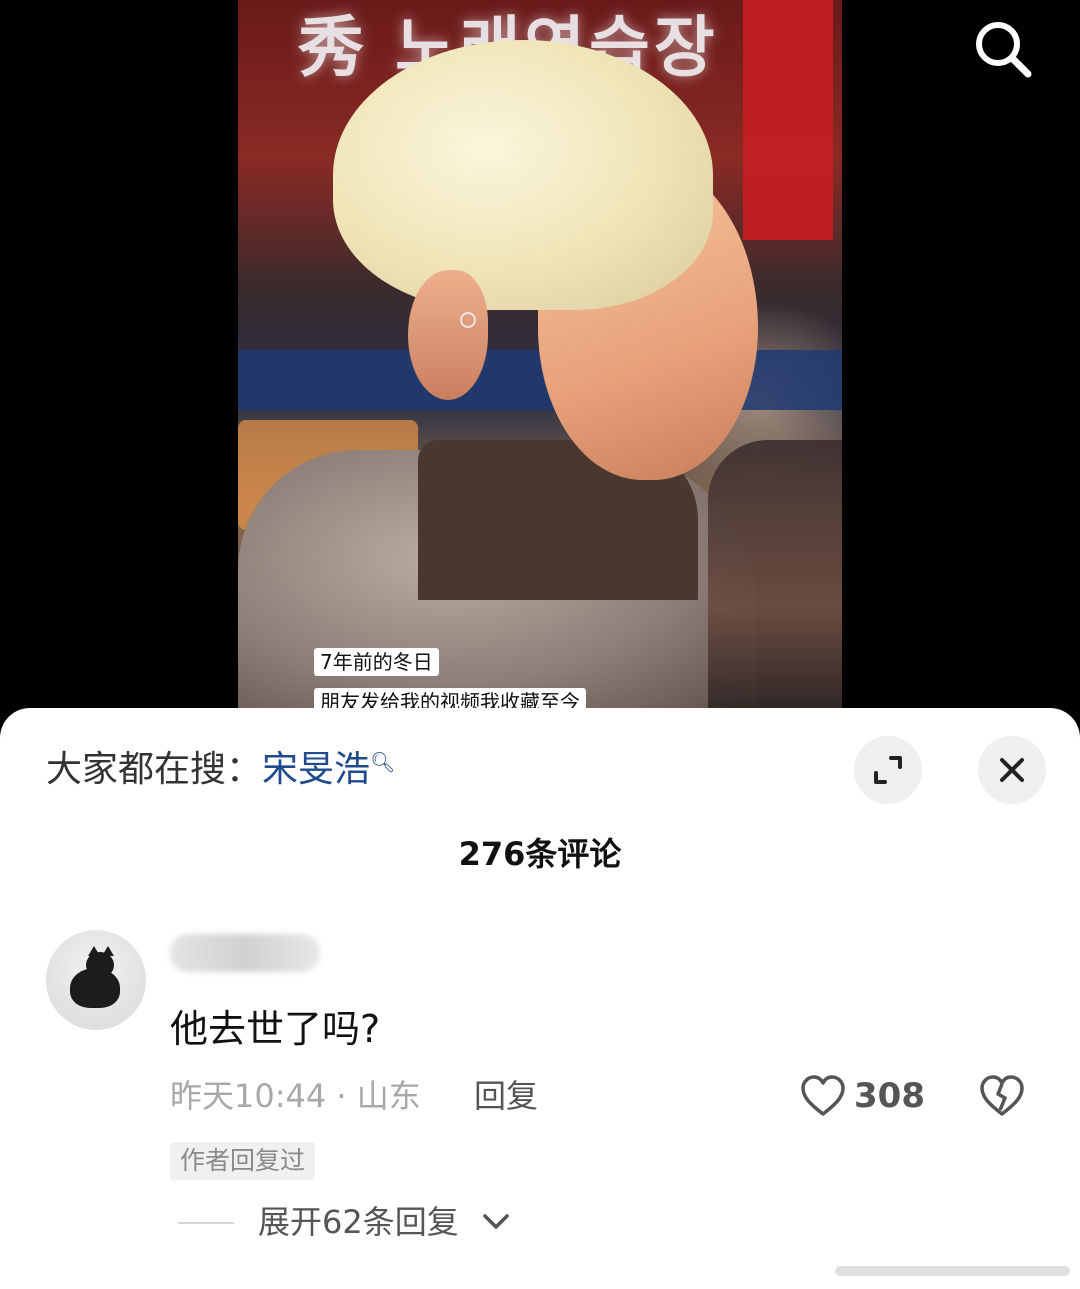 This screenshot has height=1289, width=1080. I want to click on trending-keyword: 宋旻浩, so click(316, 769).